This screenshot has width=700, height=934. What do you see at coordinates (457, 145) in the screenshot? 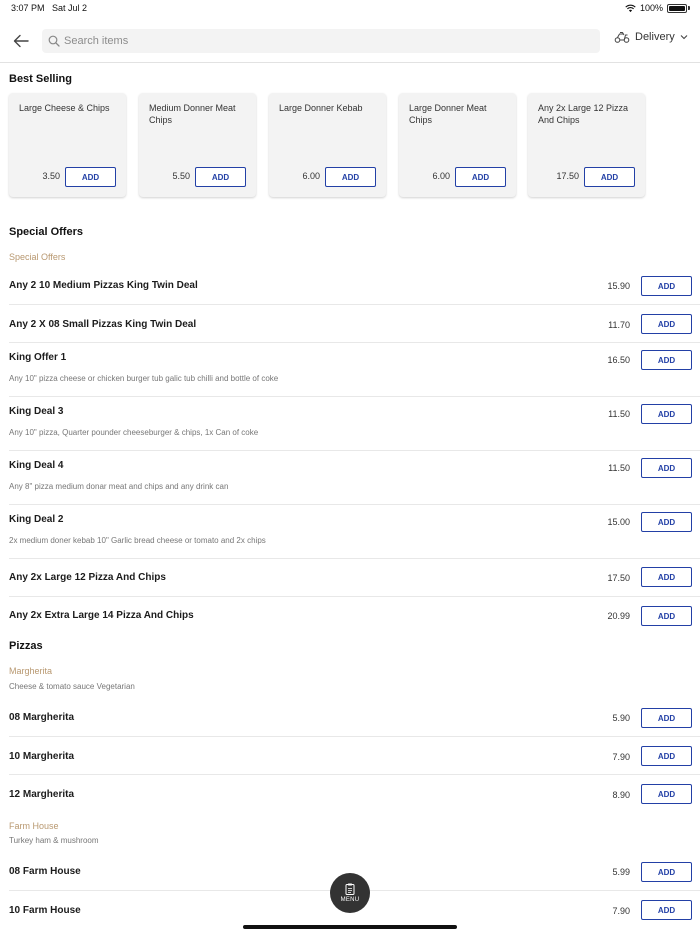
I see `best-selling-card: Large Donner Meat Chips 6.00 ADD` at bounding box center [457, 145].